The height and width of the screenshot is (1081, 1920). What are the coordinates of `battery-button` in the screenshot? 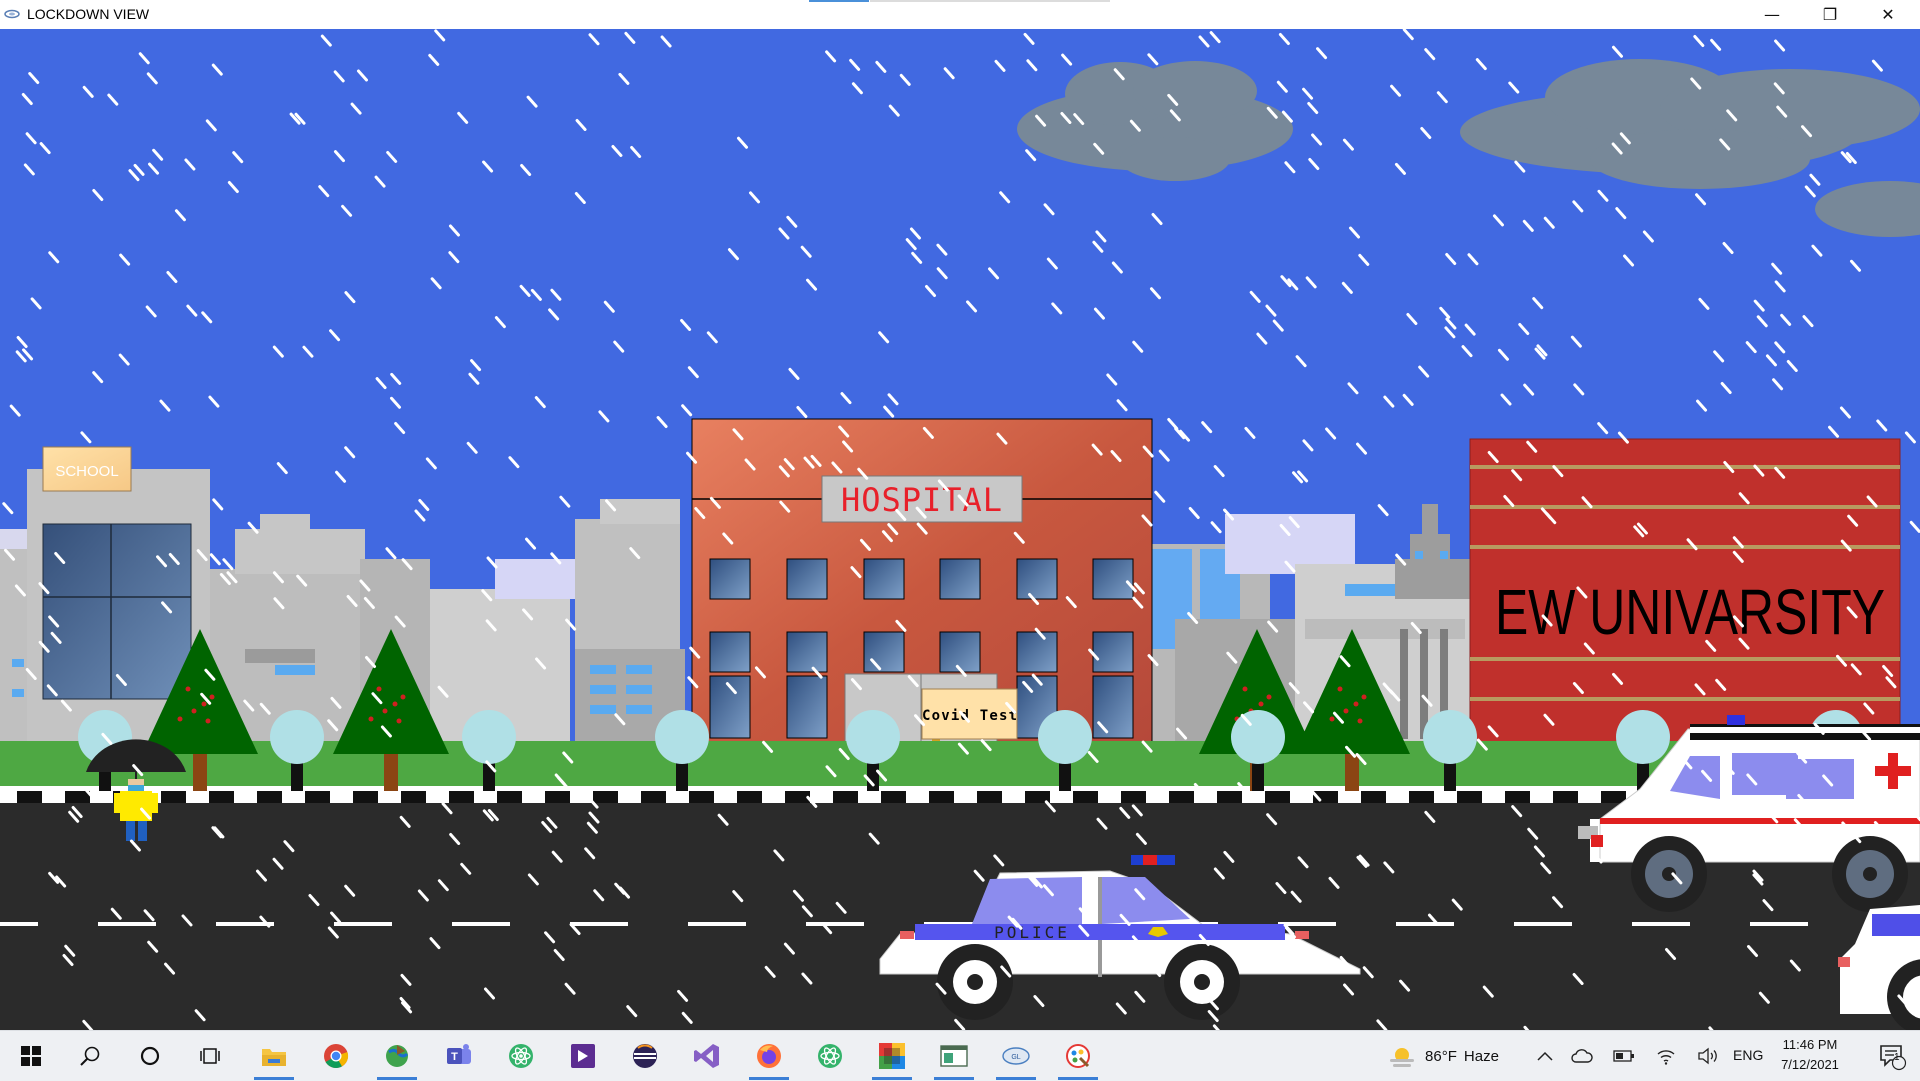 It's located at (1624, 1056).